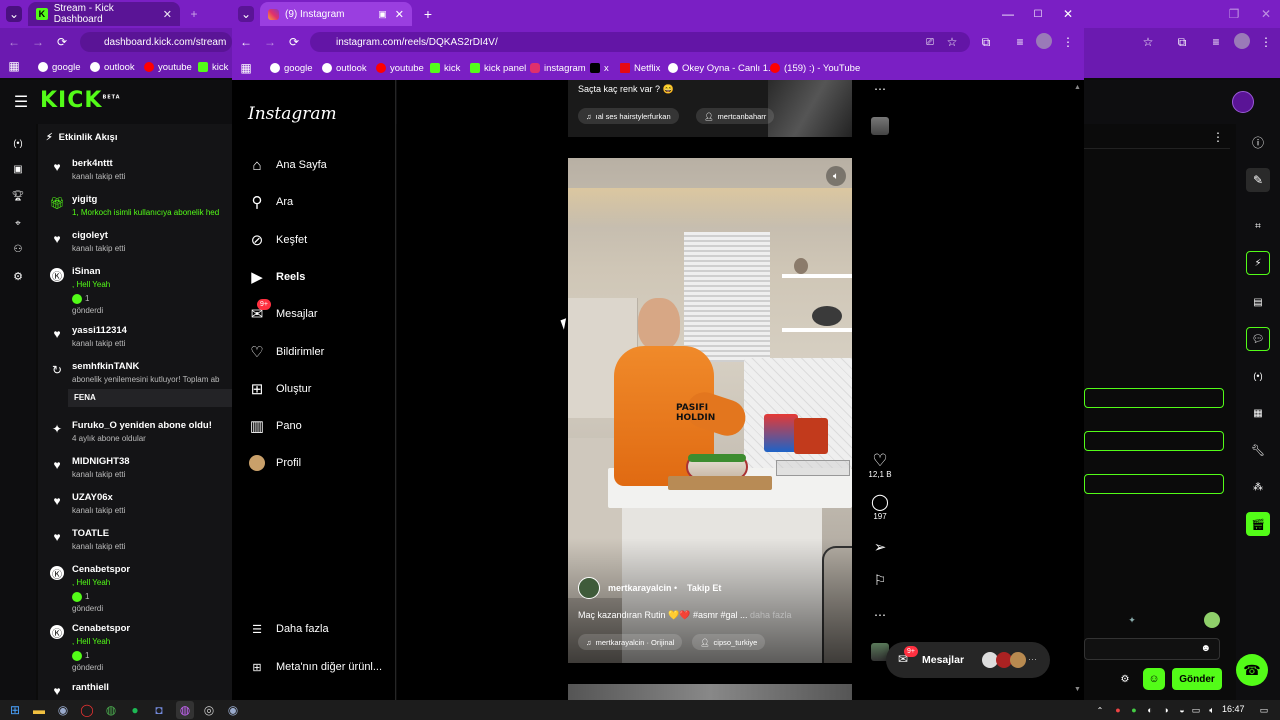 This screenshot has width=1280, height=720. I want to click on share-button: ➢, so click(880, 547).